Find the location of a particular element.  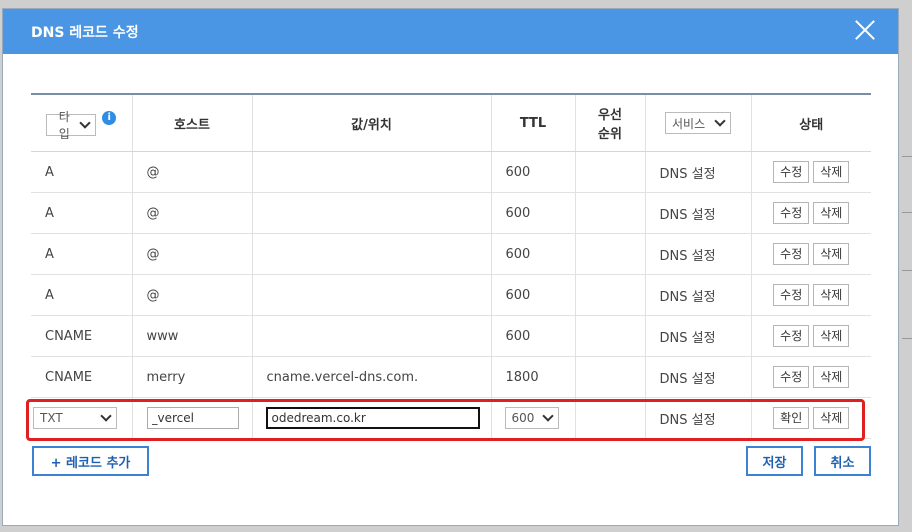

table-header-row: 타입 i 호스트 값/위치 TTL 우선 순위 서비스 상태 is located at coordinates (451, 122).